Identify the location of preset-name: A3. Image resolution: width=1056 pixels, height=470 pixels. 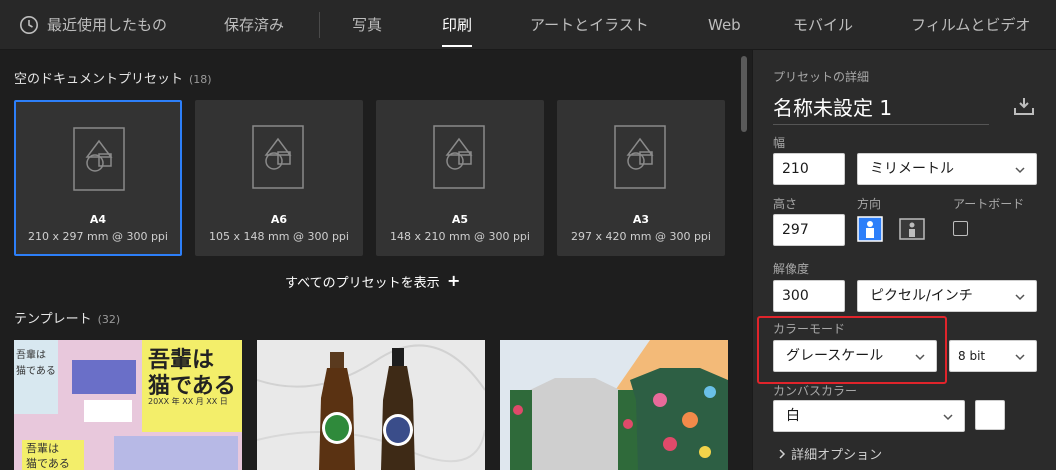
(641, 219).